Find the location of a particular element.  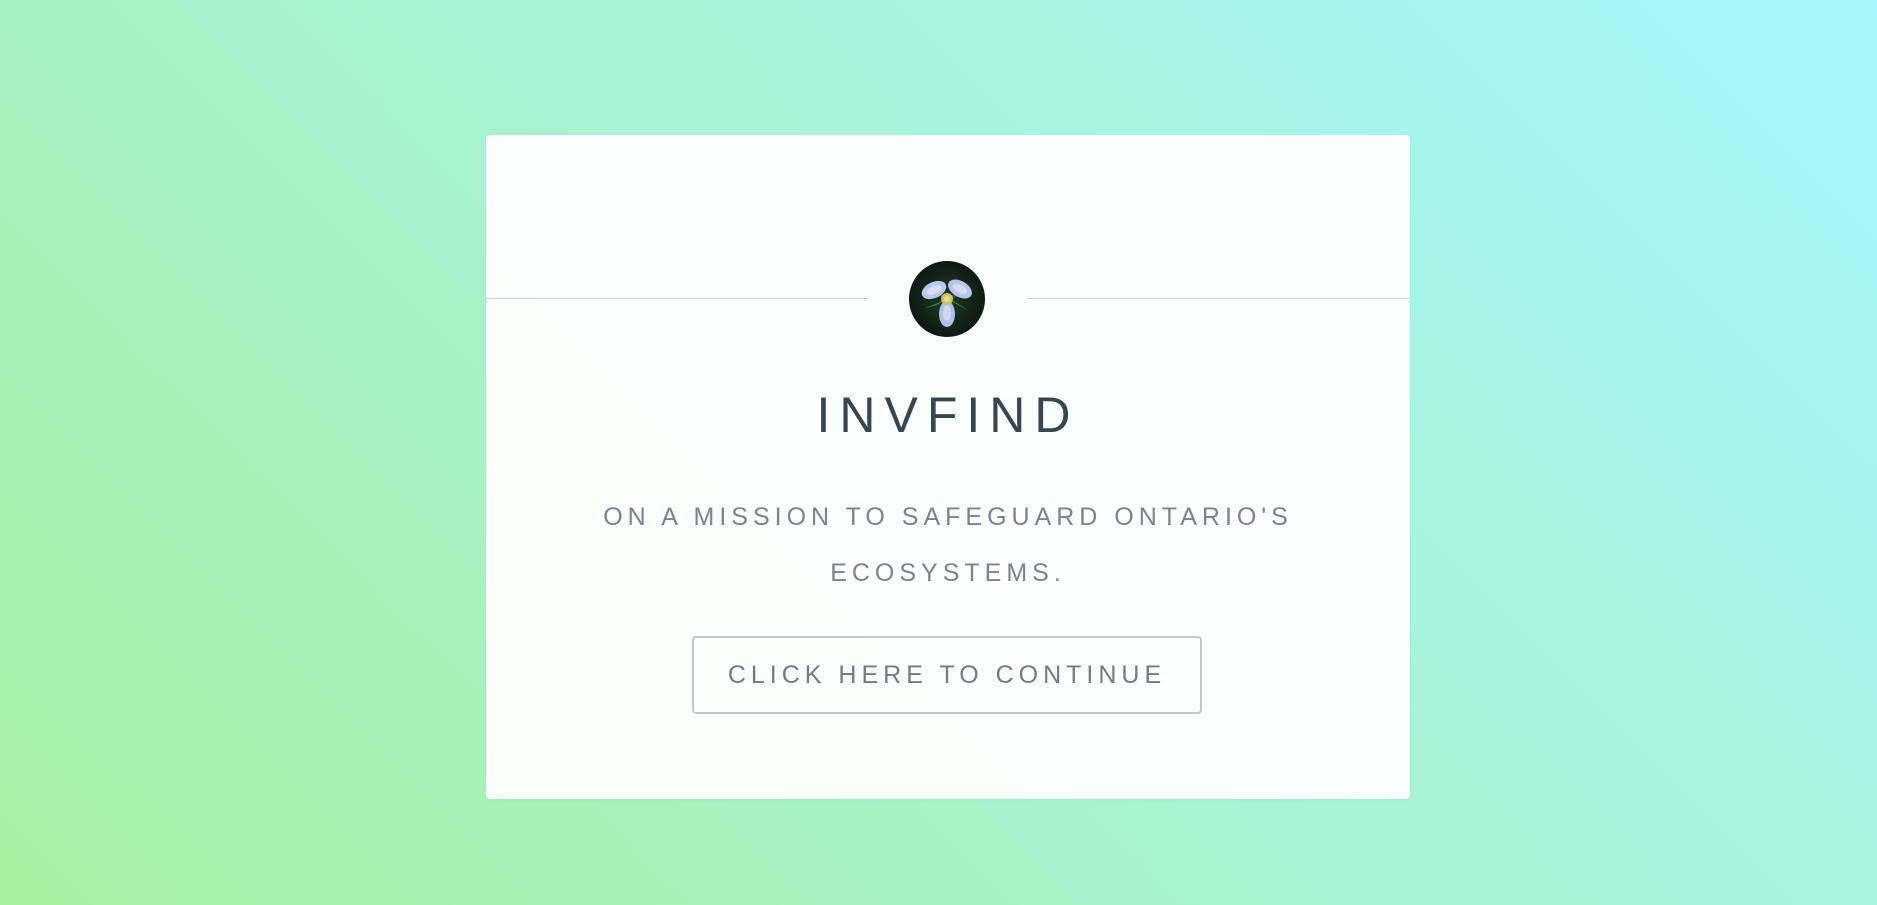

continue-button: CLICK HERE TO CONTINUE is located at coordinates (947, 675).